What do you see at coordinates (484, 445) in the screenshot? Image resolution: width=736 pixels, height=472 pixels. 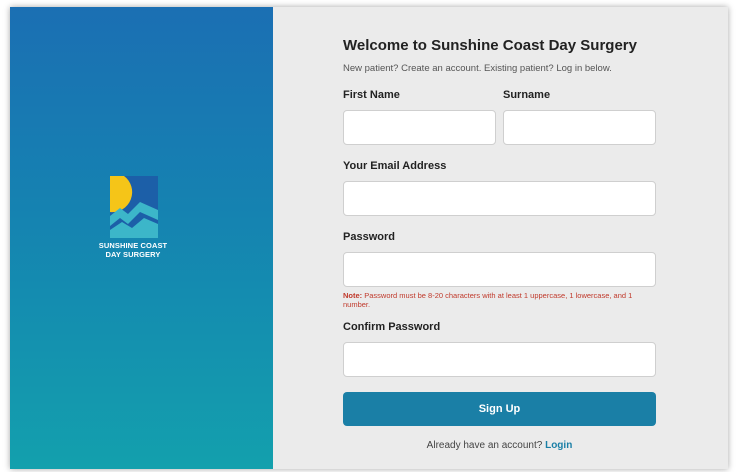 I see `login-prompt-text: Already have an account?` at bounding box center [484, 445].